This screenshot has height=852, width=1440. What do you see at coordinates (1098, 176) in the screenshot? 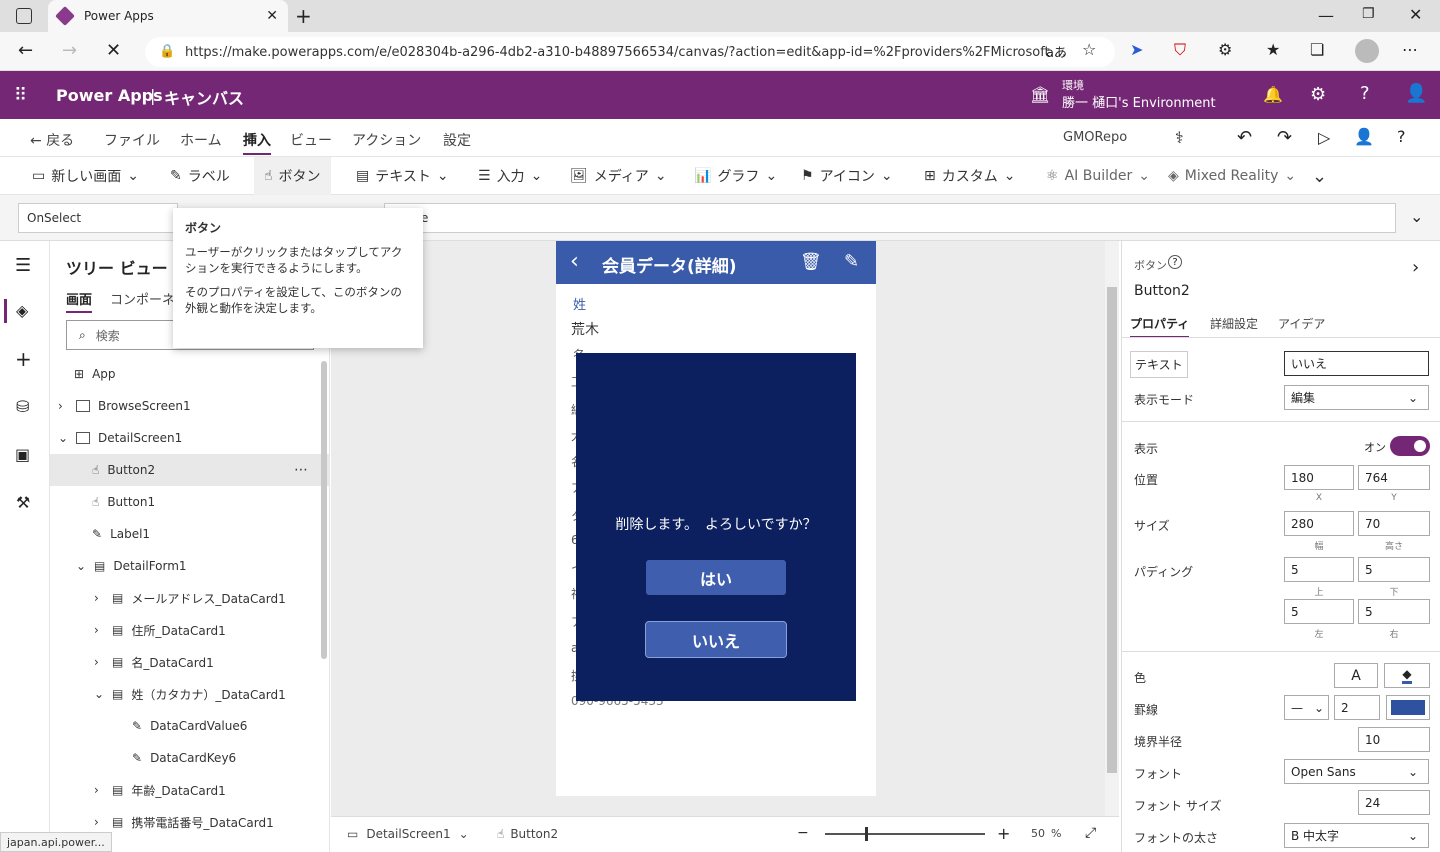
I see `ai-builder-button: ⚛ AI Builder ⌄` at bounding box center [1098, 176].